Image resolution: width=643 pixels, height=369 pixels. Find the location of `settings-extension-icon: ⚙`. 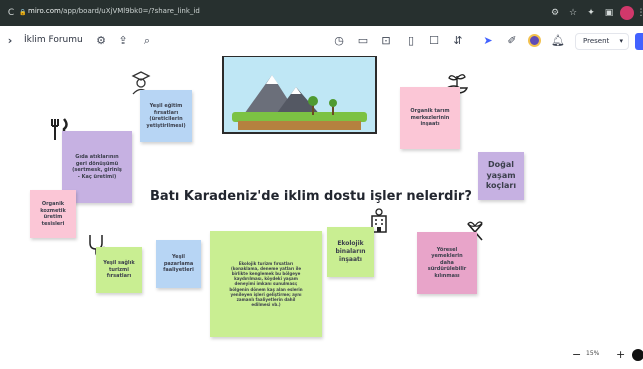

settings-extension-icon: ⚙ is located at coordinates (555, 13).